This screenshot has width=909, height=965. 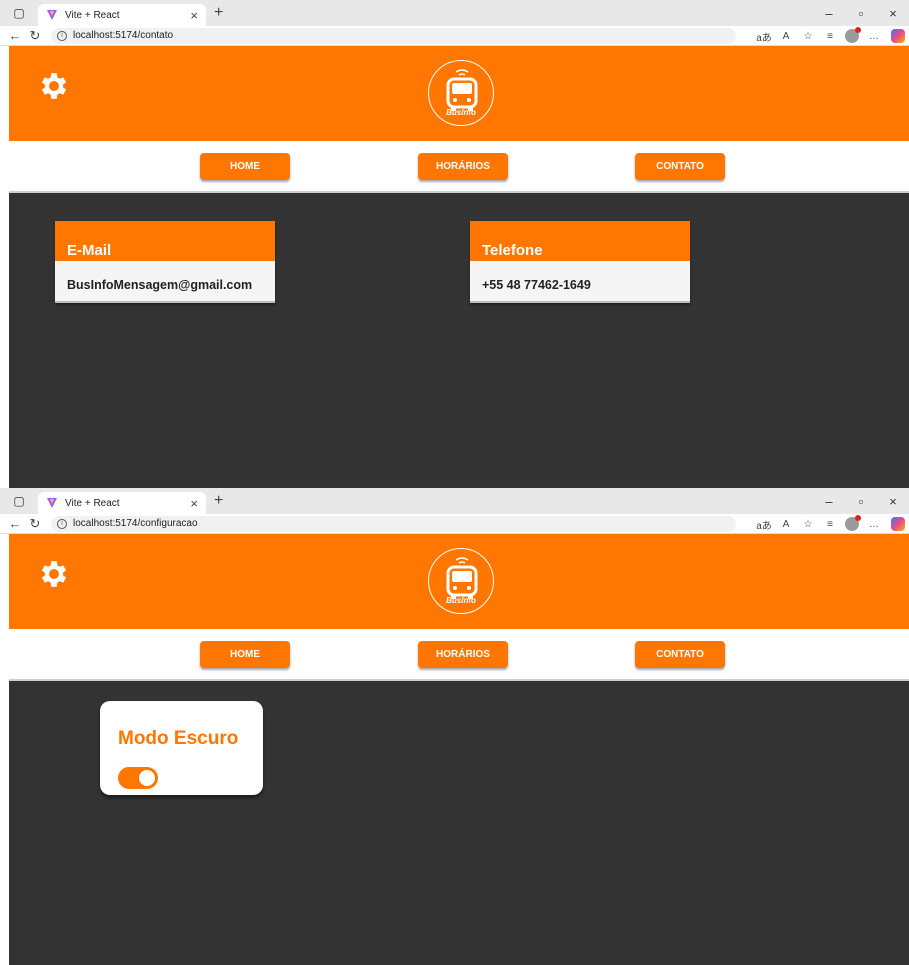 I want to click on url-field: i localhost:5174/contato, so click(x=393, y=35).